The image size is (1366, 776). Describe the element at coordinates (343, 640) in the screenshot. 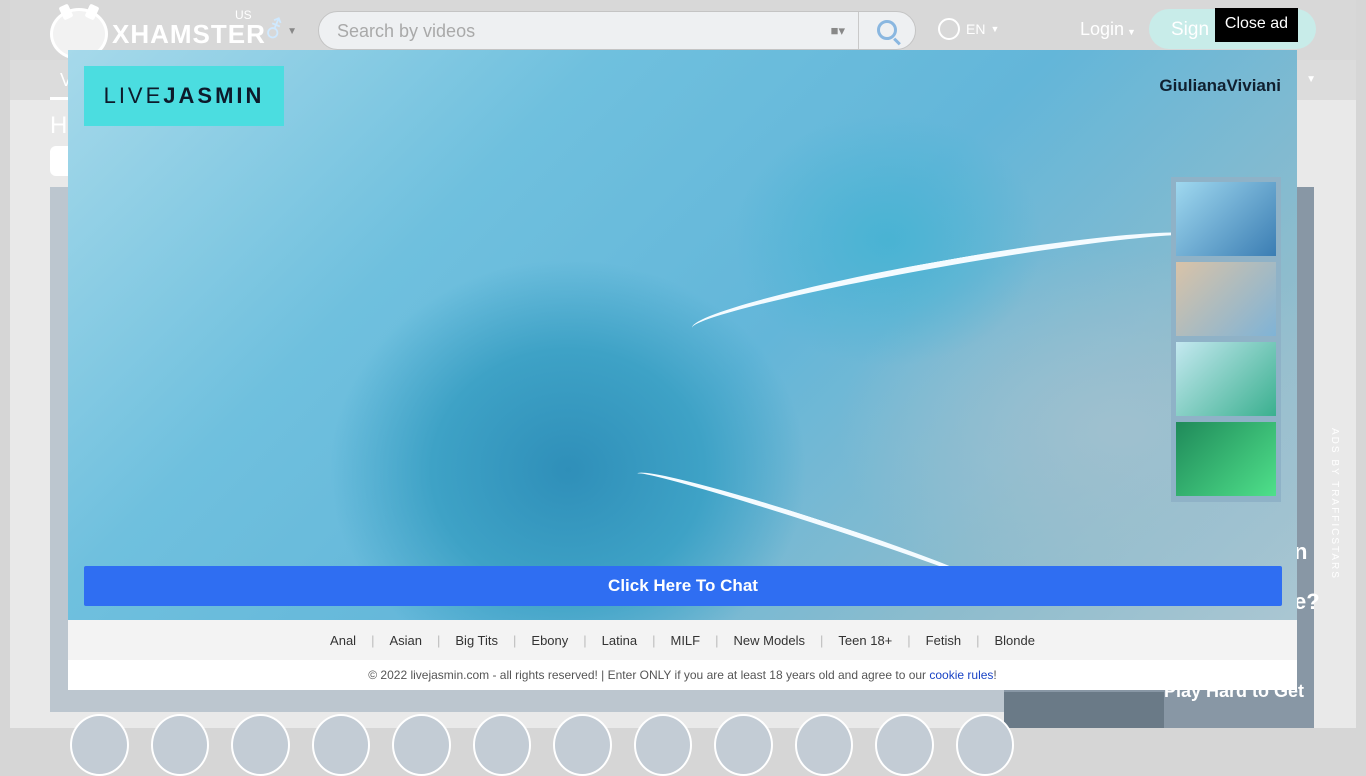

I see `category-link: Anal` at that location.